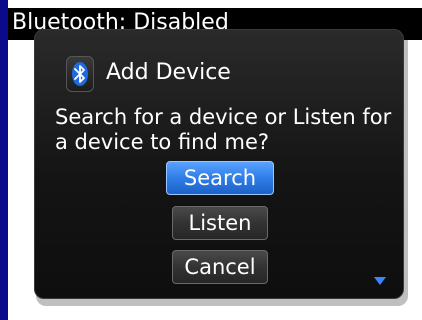  What do you see at coordinates (380, 281) in the screenshot?
I see `scroll-down-arrow-icon` at bounding box center [380, 281].